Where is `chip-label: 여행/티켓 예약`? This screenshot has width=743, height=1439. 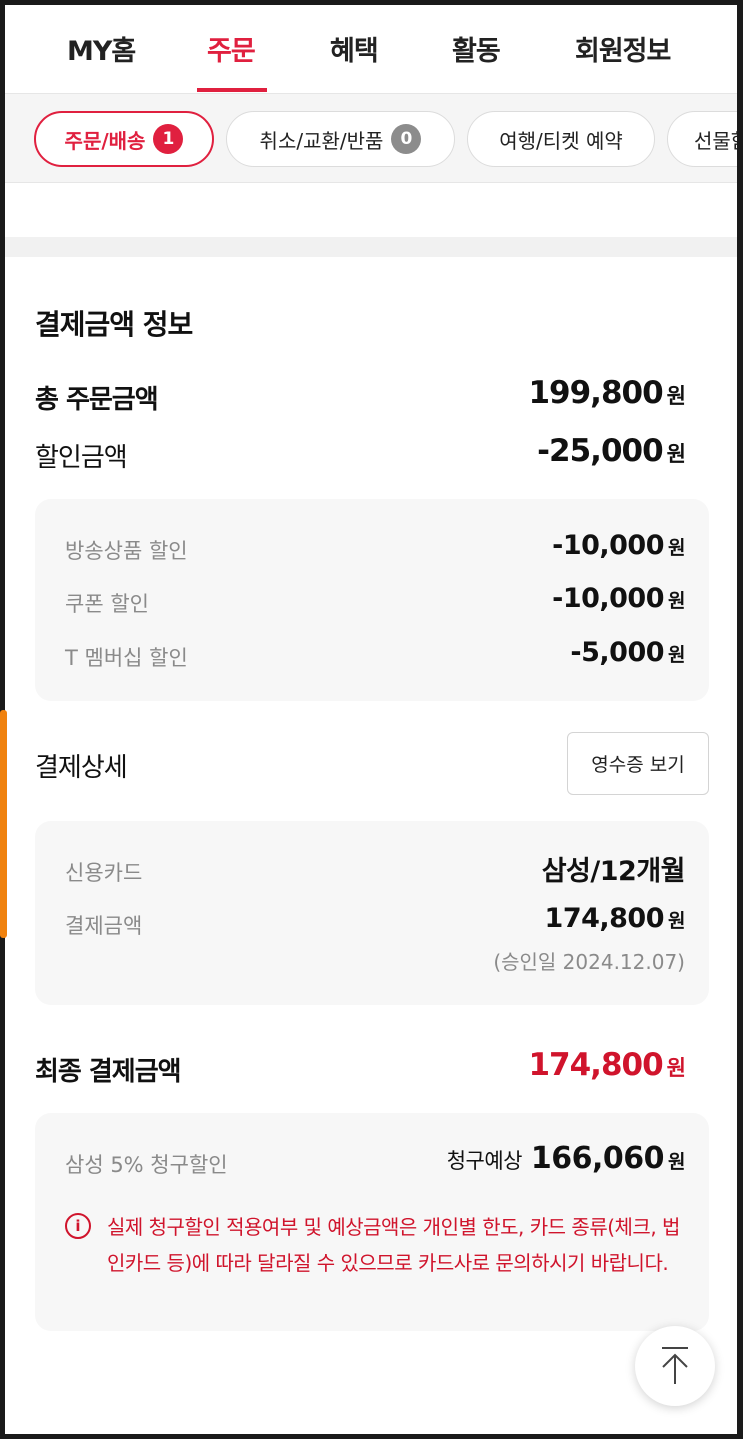 chip-label: 여행/티켓 예약 is located at coordinates (561, 140).